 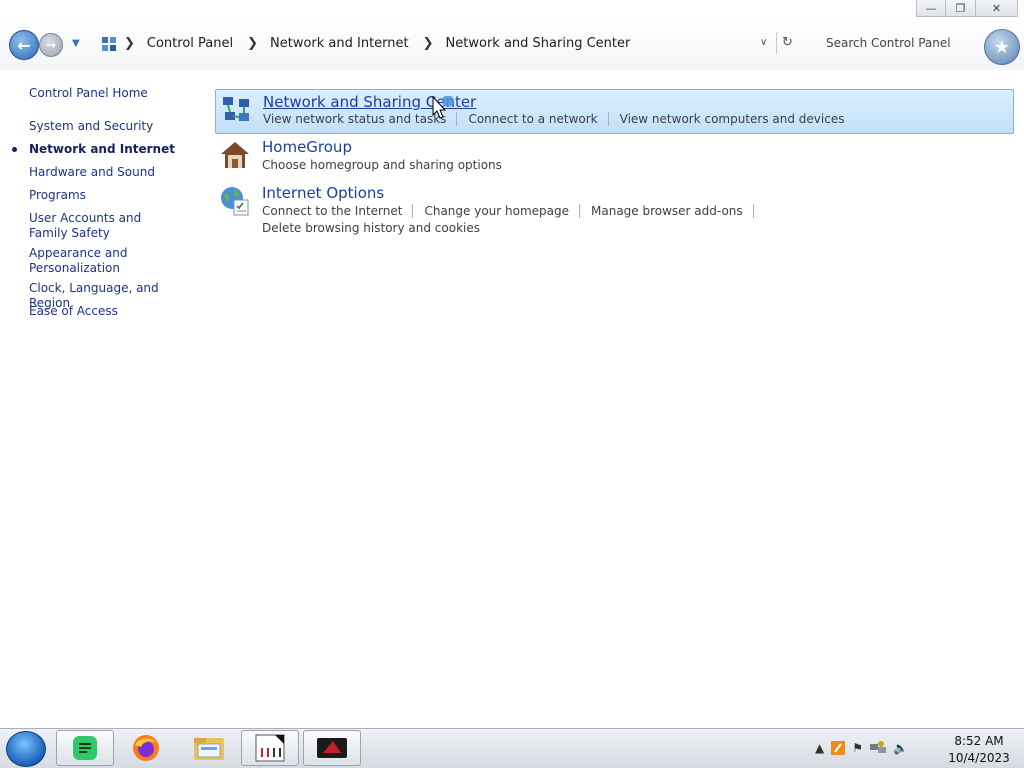 I want to click on file-explorer-icon, so click(x=209, y=749).